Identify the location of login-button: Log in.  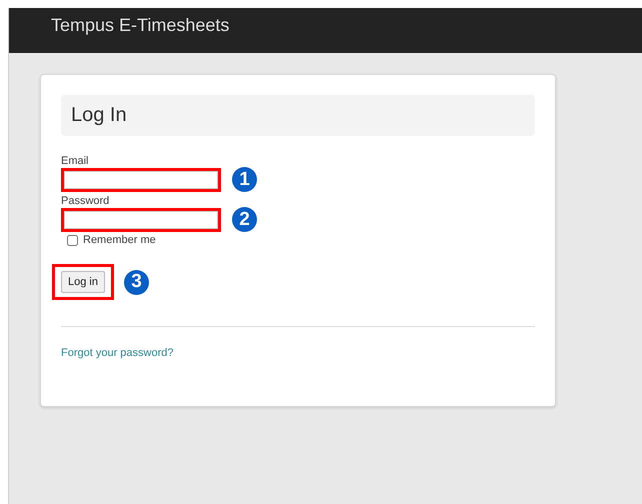
(83, 282).